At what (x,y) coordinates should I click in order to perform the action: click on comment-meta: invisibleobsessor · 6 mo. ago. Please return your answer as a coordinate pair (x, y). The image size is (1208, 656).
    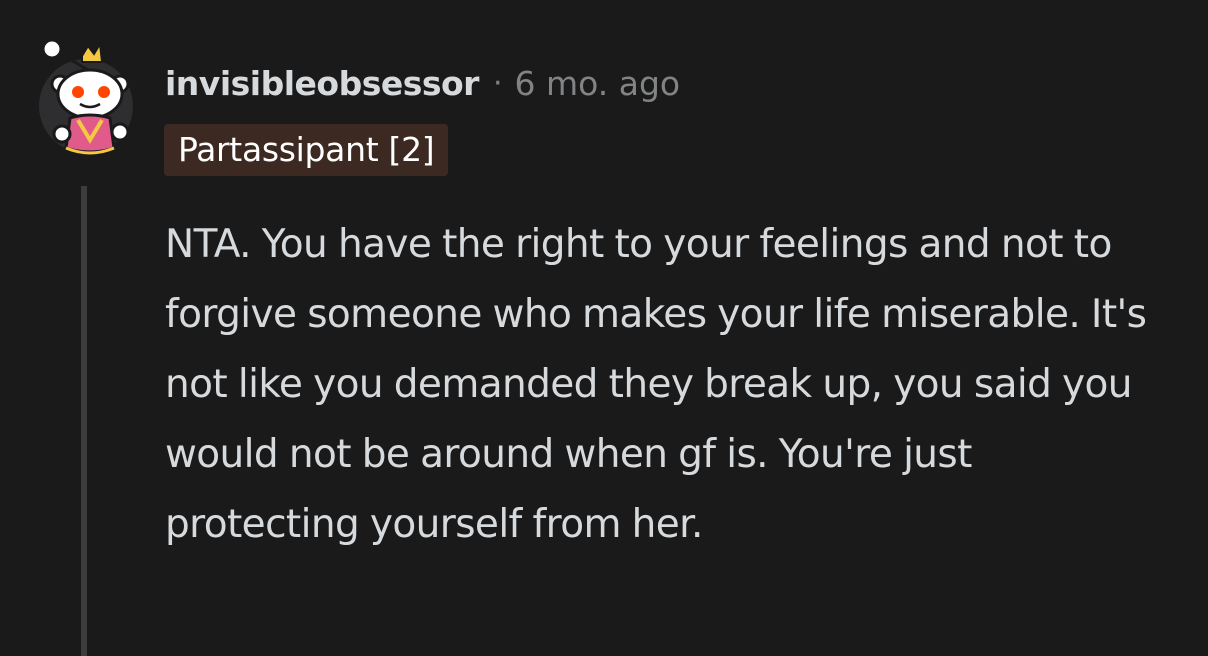
    Looking at the image, I should click on (422, 83).